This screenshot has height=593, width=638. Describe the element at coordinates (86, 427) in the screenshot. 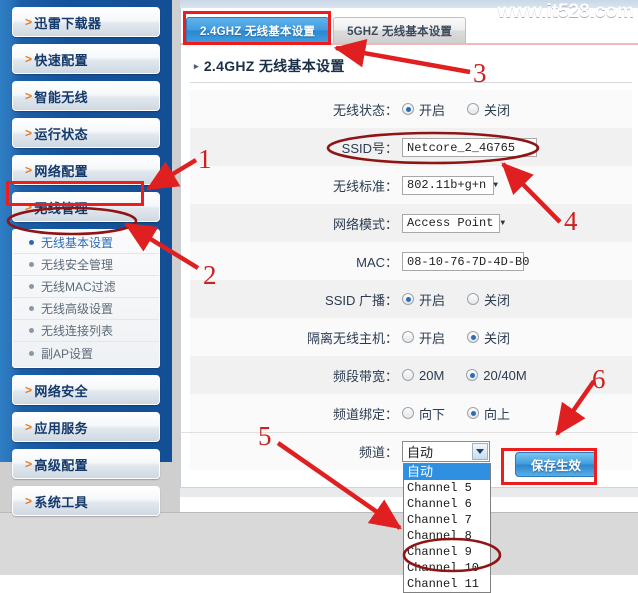

I see `sidebar-item-application-service: > 应用服务` at that location.